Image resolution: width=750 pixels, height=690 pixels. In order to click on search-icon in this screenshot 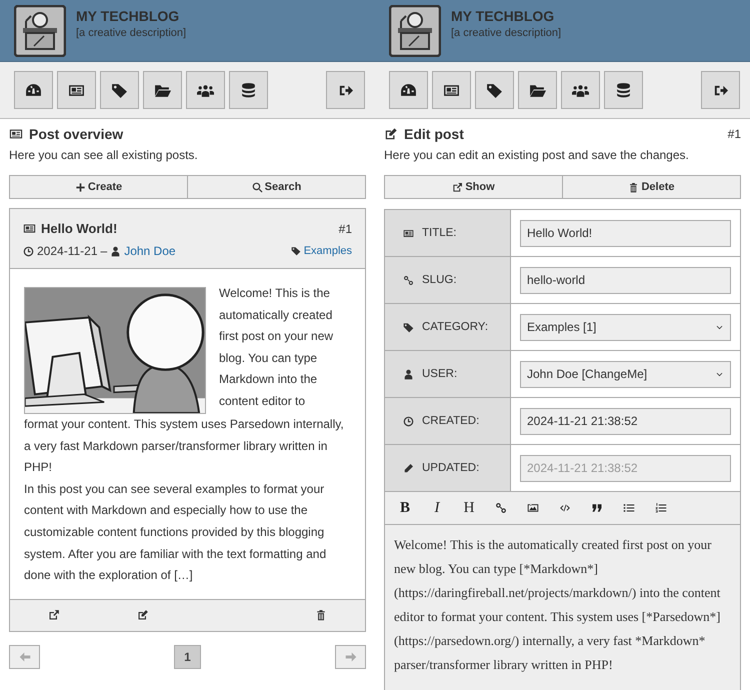, I will do `click(257, 187)`.